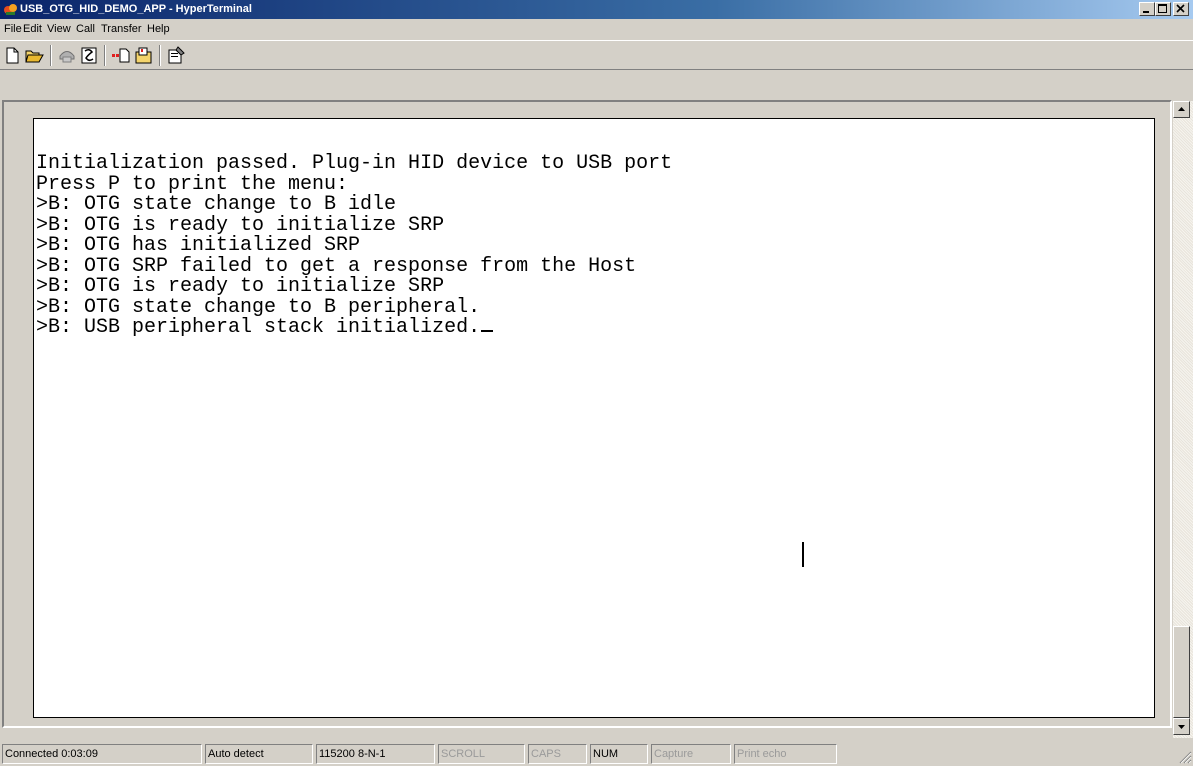 This screenshot has height=766, width=1193. I want to click on send-button, so click(120, 55).